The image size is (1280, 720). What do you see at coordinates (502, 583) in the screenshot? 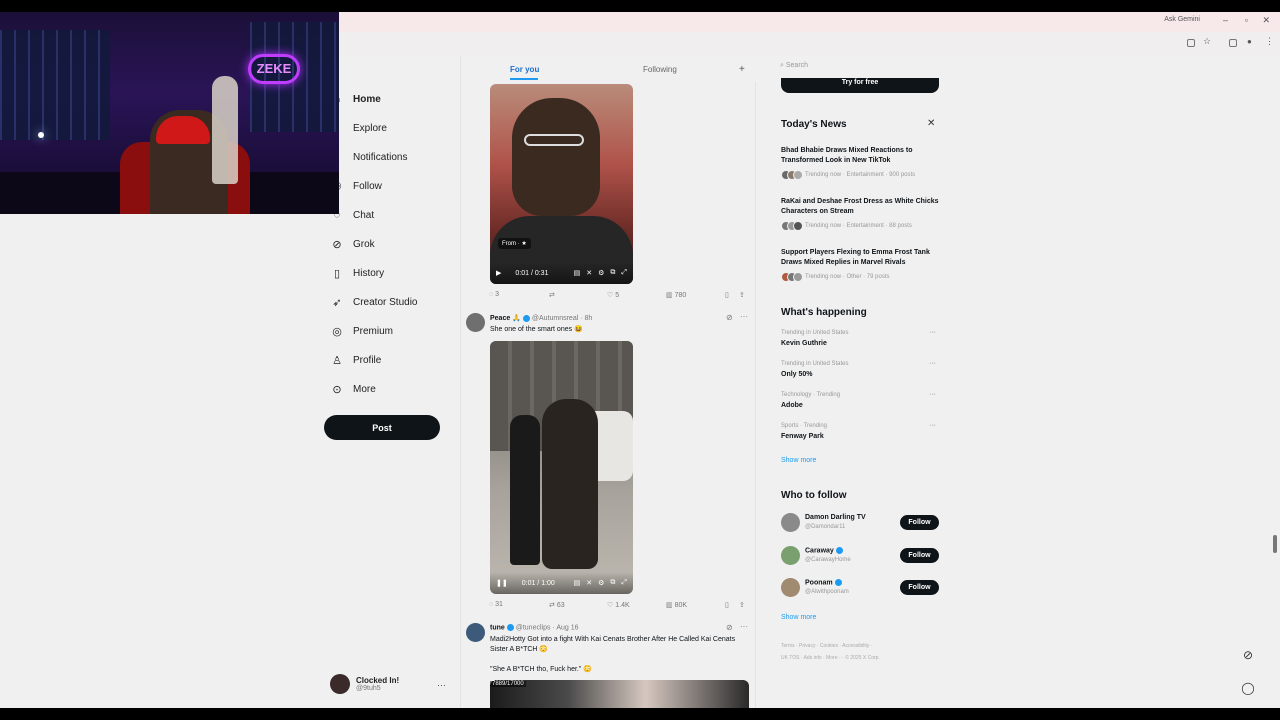
I see `pause-icon: ❚❚` at bounding box center [502, 583].